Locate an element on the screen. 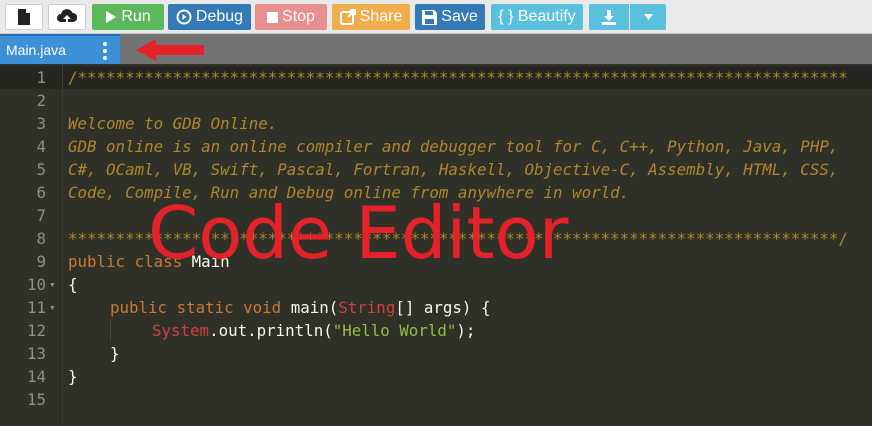 This screenshot has width=872, height=426. line-number: 5 is located at coordinates (41, 169).